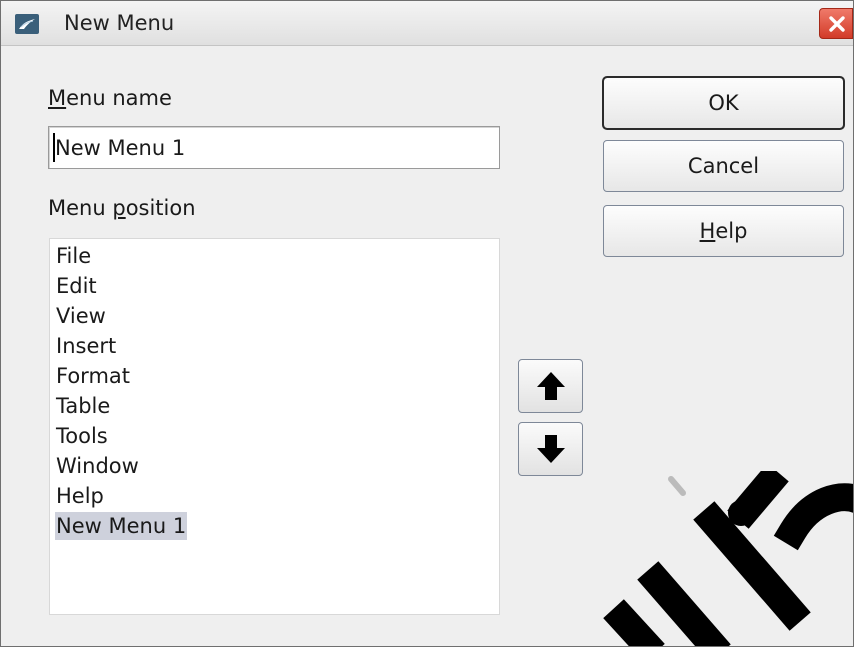 The image size is (855, 648). I want to click on help-mnemonic: H, so click(707, 231).